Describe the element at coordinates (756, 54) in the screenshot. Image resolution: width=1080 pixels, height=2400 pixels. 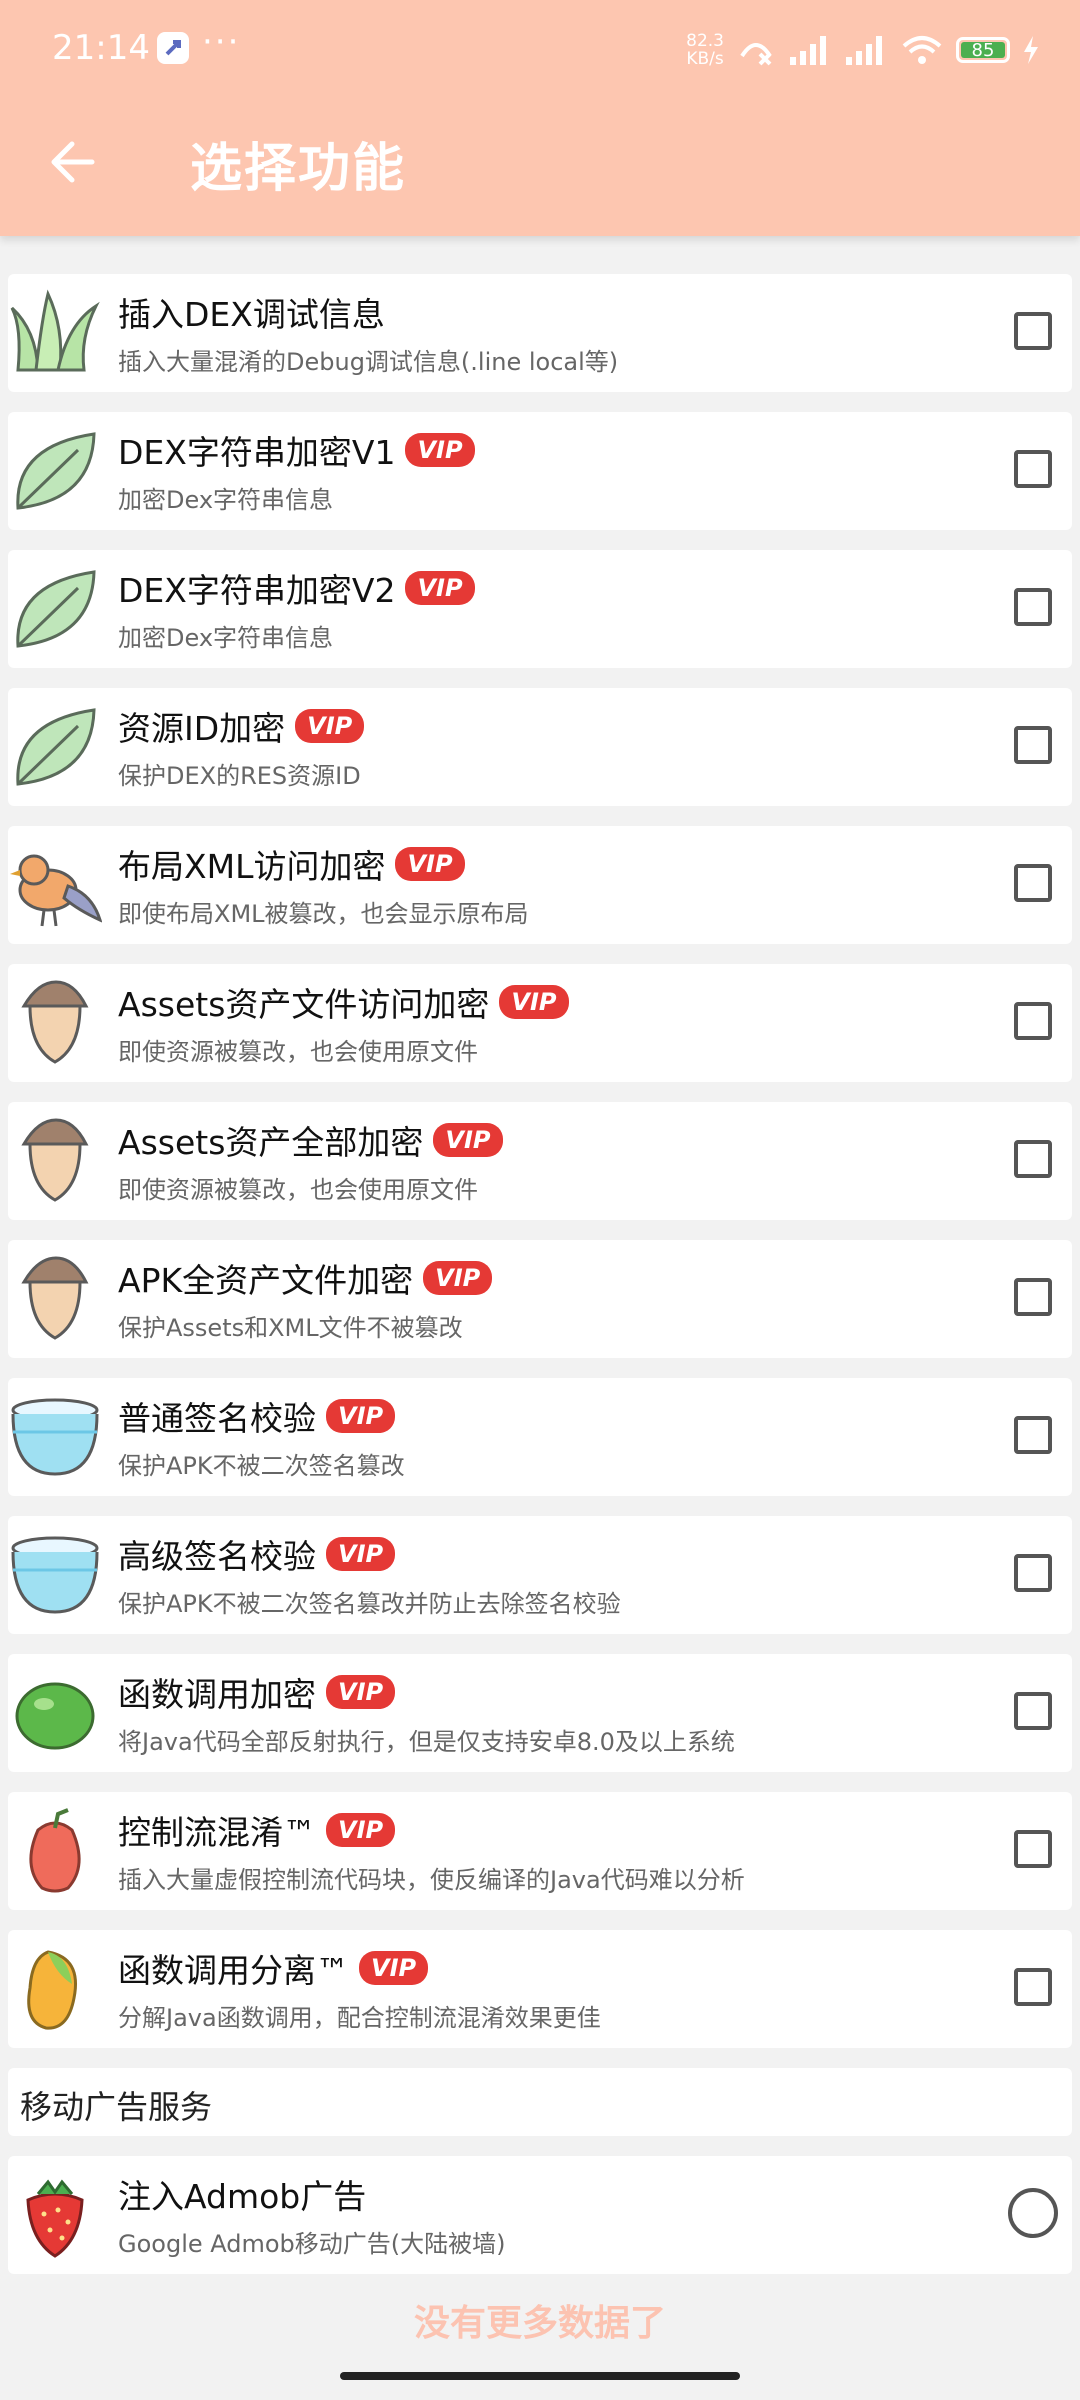
I see `call-off-icon` at that location.